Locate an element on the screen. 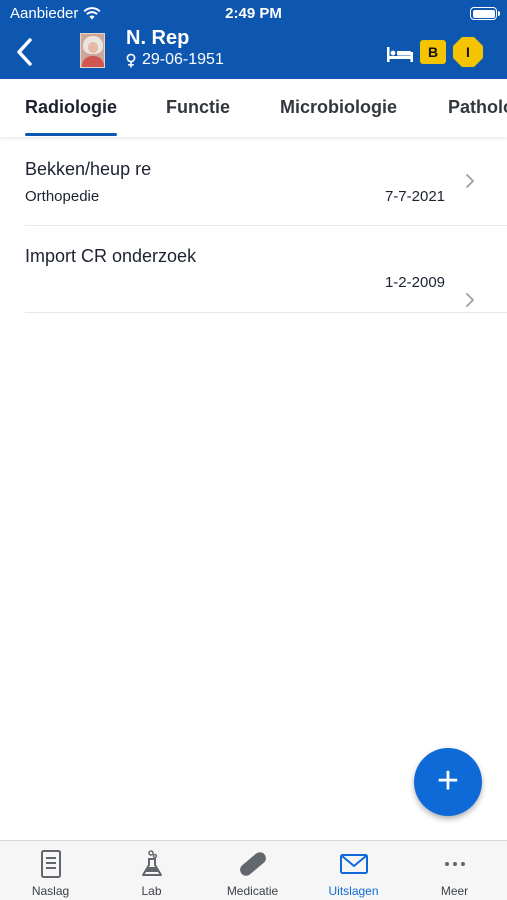  badge-b: B is located at coordinates (433, 52).